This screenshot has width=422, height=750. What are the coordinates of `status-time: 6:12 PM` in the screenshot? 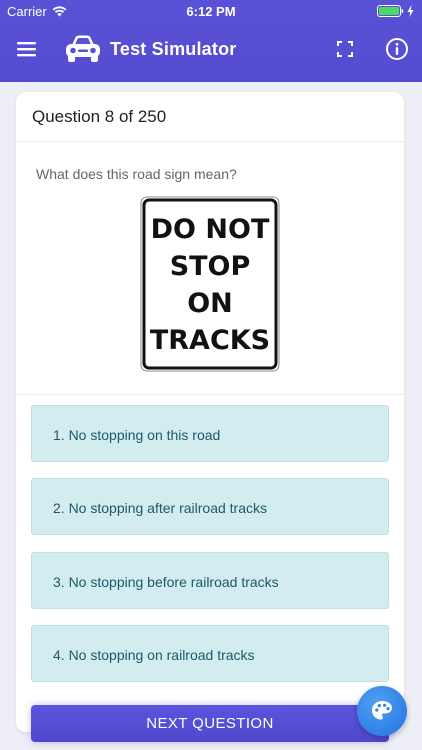 It's located at (211, 11).